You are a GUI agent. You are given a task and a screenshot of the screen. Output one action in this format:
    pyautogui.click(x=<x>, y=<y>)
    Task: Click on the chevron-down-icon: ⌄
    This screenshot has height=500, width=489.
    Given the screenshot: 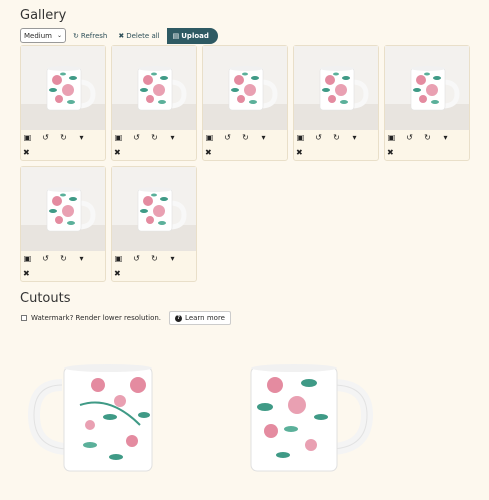 What is the action you would take?
    pyautogui.click(x=60, y=35)
    